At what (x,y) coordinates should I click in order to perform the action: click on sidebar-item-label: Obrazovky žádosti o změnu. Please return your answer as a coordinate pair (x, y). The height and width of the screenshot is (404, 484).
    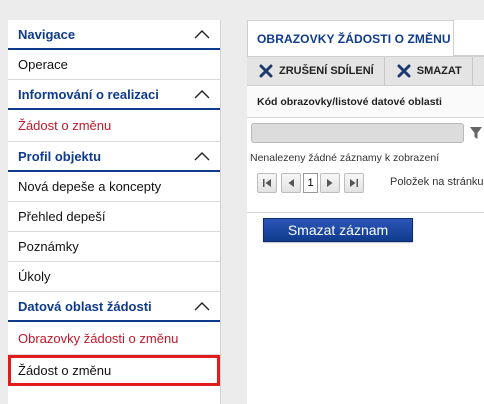
    Looking at the image, I should click on (98, 338).